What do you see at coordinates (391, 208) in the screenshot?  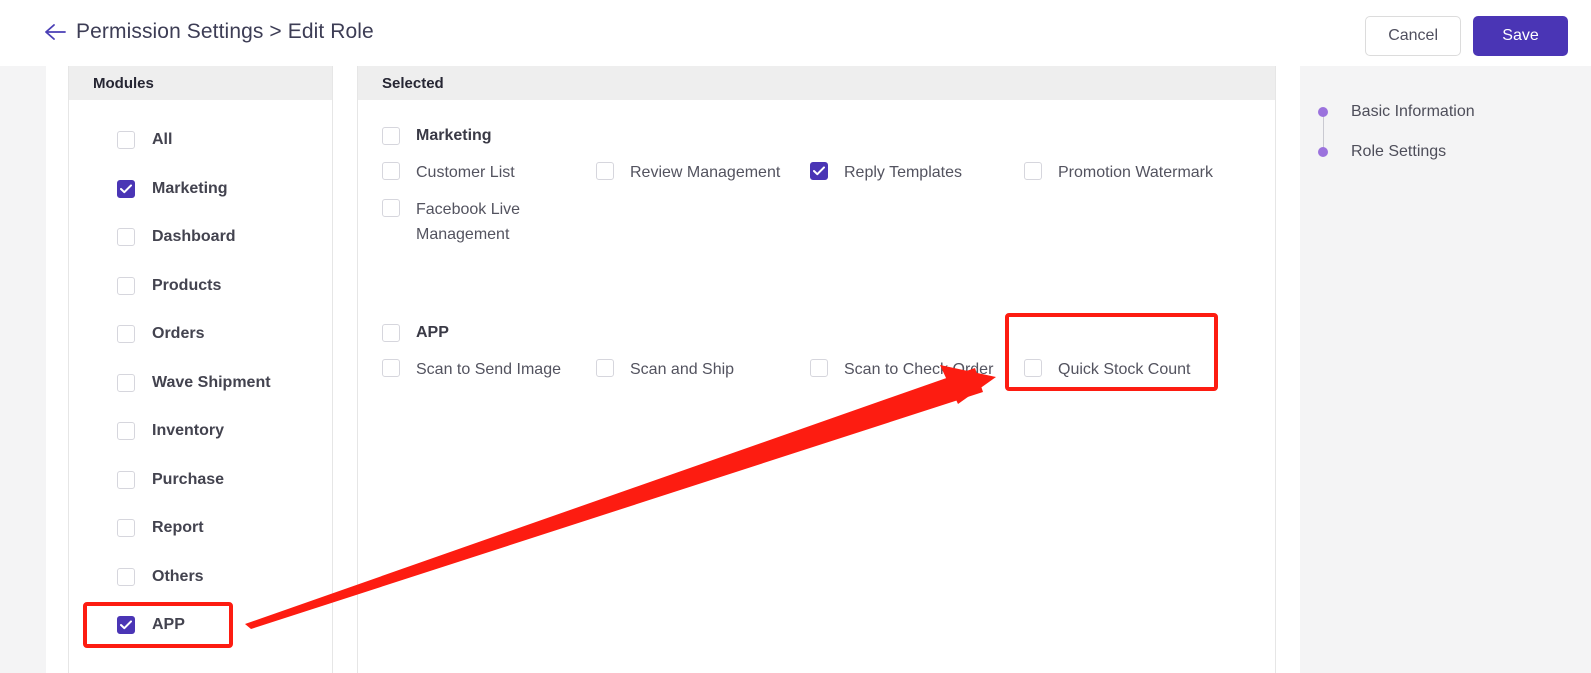 I see `permission-checkbox-facebook-live-management` at bounding box center [391, 208].